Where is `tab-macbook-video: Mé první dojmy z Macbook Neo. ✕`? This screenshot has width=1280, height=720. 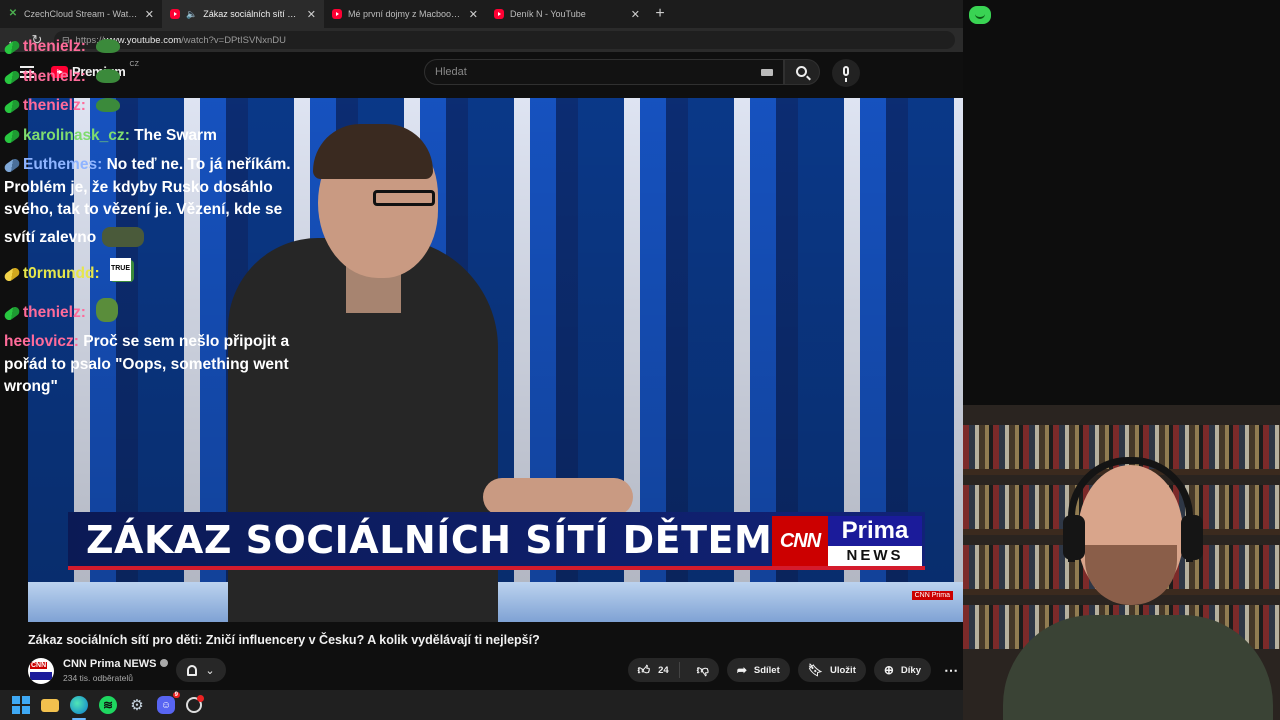 tab-macbook-video: Mé první dojmy z Macbook Neo. ✕ is located at coordinates (405, 14).